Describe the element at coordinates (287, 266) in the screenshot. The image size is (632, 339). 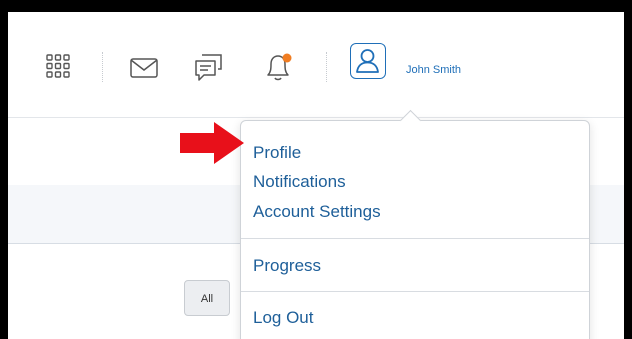
I see `menu-item-progress: Progress` at that location.